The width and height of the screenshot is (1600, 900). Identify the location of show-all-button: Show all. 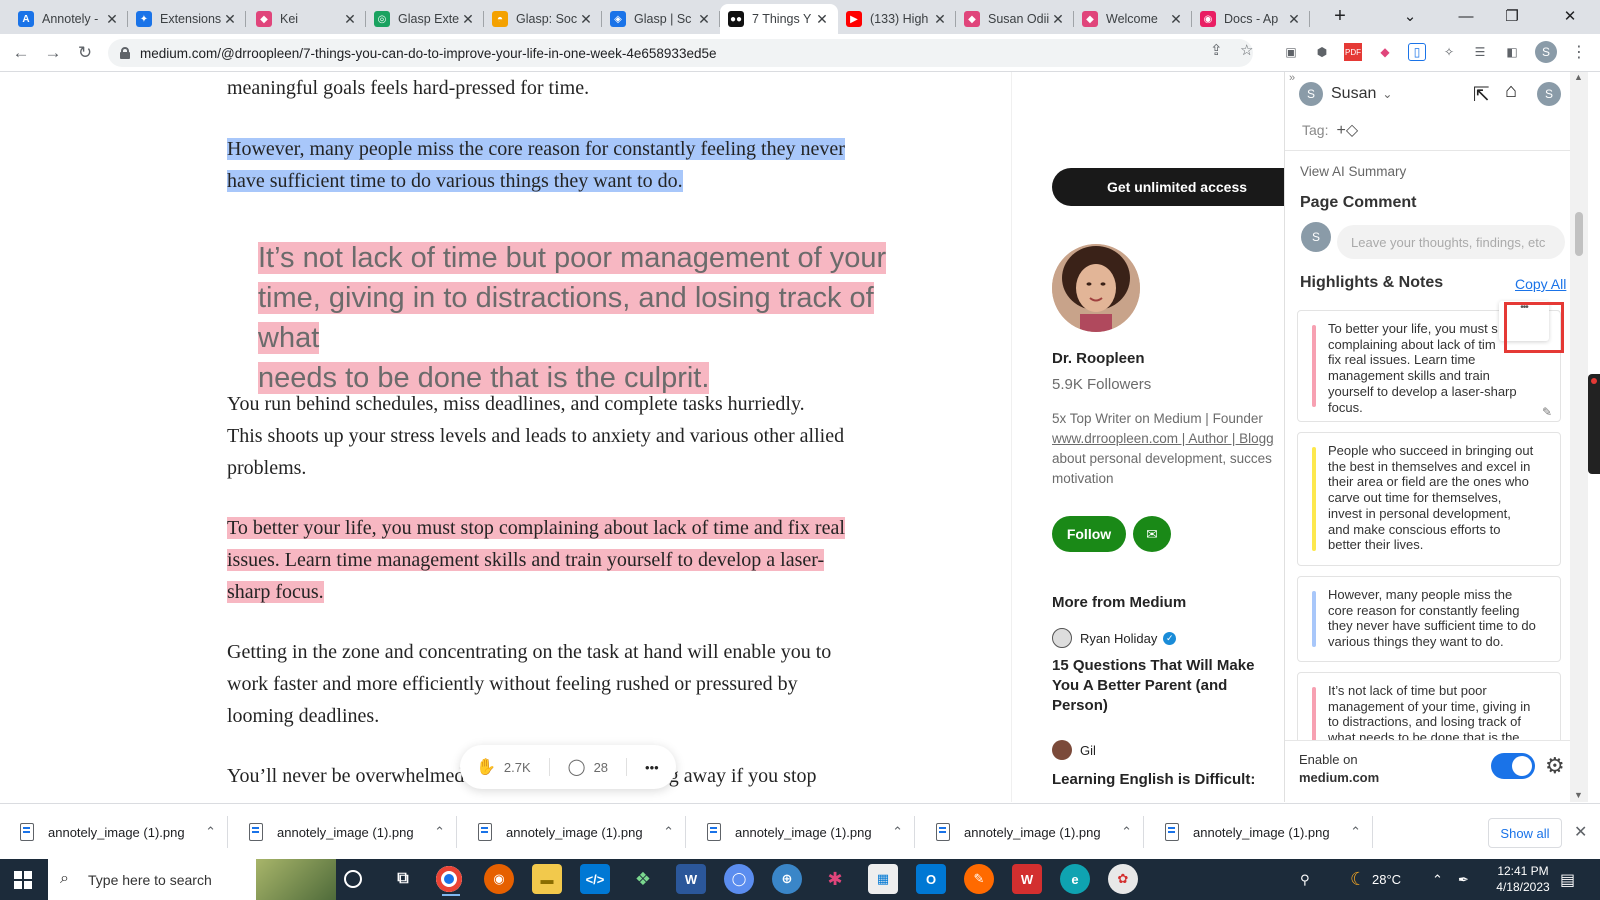
(1525, 833).